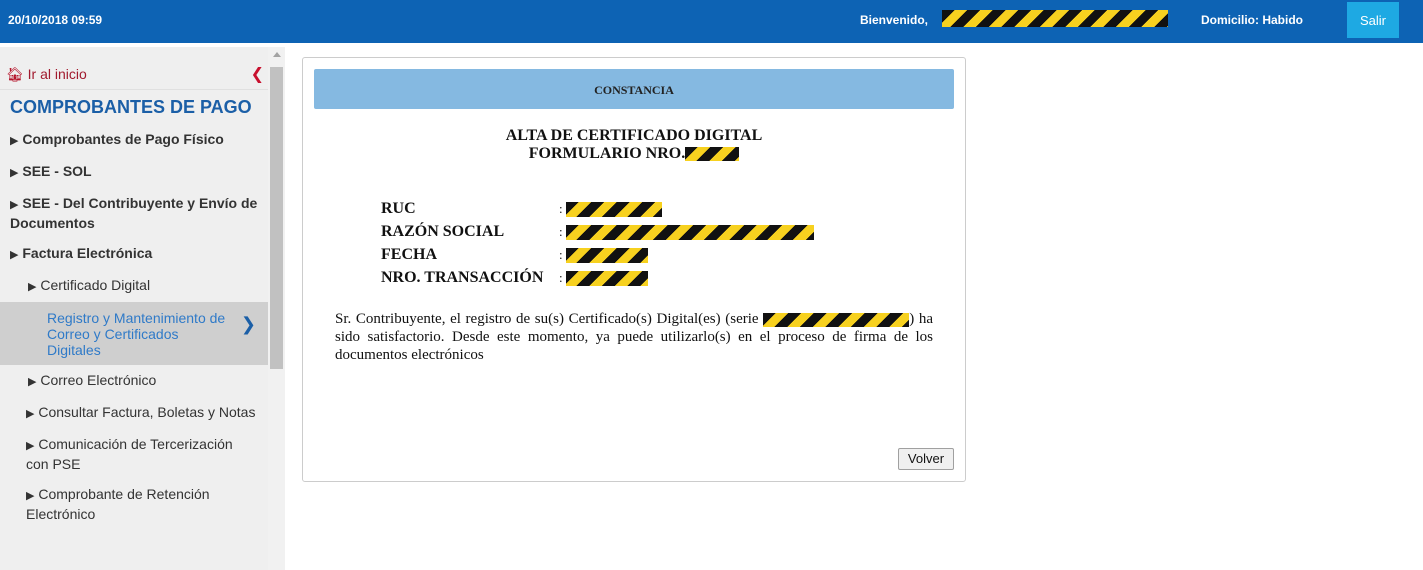 This screenshot has height=570, width=1423. What do you see at coordinates (443, 231) in the screenshot?
I see `field-label: RAZÓN SOCIAL` at bounding box center [443, 231].